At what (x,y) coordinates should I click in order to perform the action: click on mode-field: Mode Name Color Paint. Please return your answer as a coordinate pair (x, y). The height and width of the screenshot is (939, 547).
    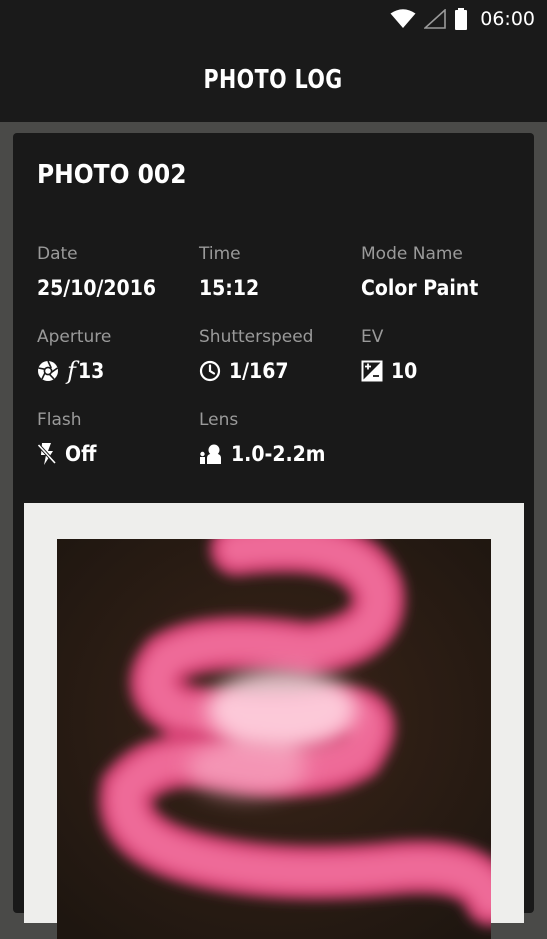
    Looking at the image, I should click on (441, 272).